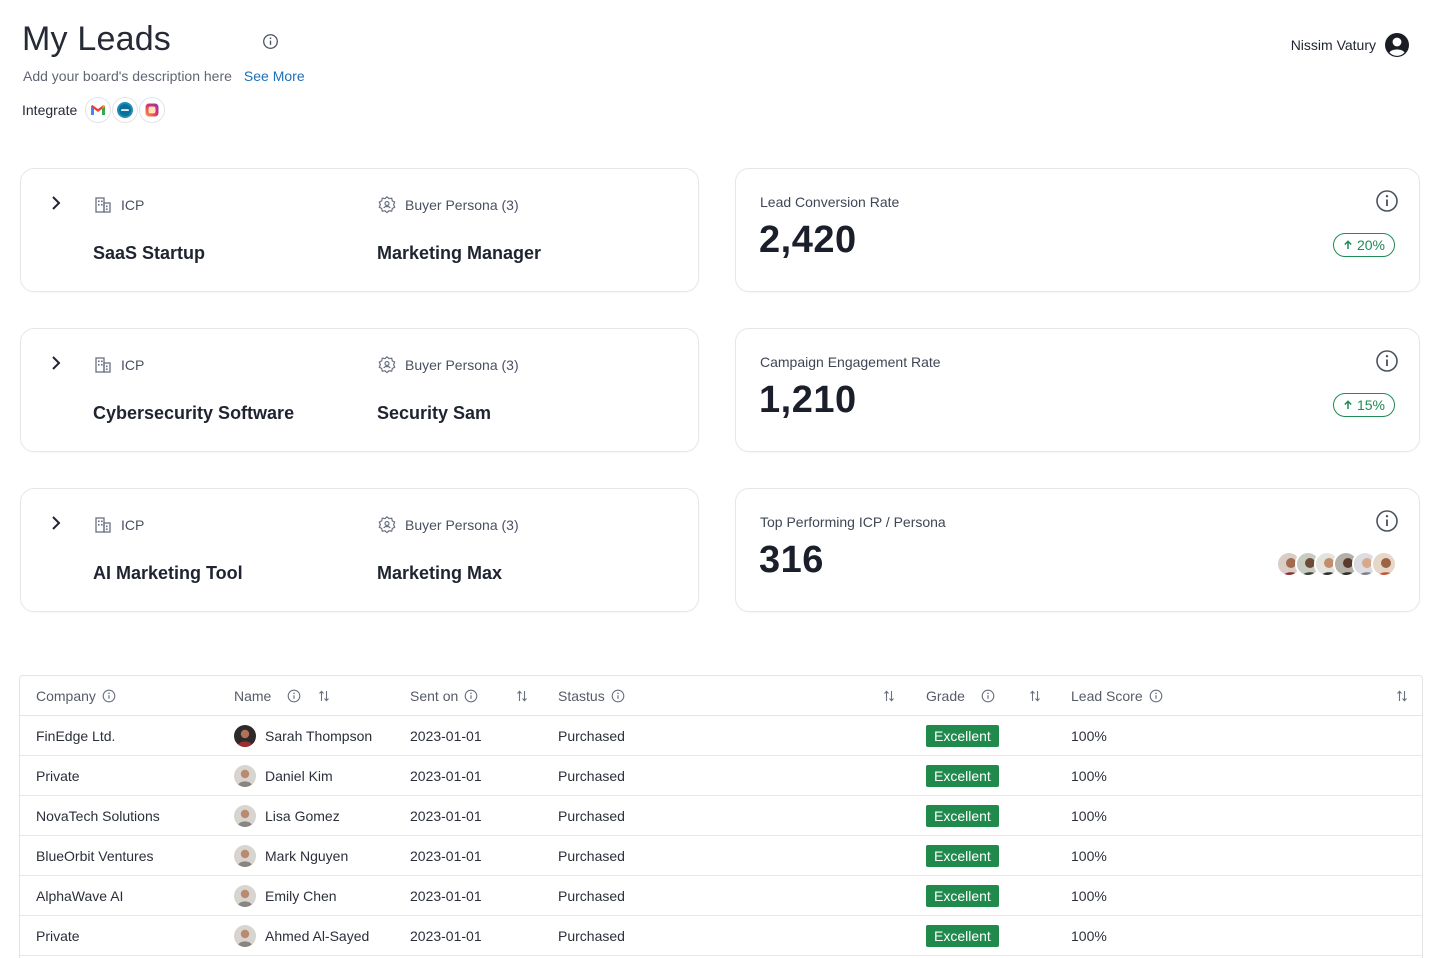 This screenshot has width=1440, height=958. Describe the element at coordinates (80, 896) in the screenshot. I see `cell-company: AlphaWave AI` at that location.